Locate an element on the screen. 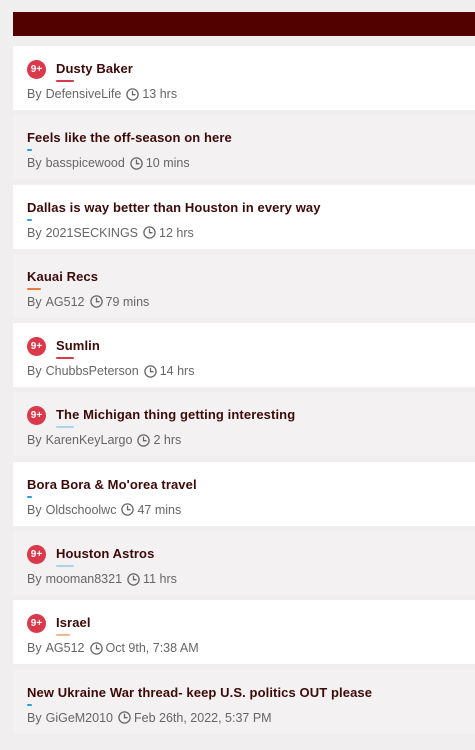  topic-timestamp: 79 mins is located at coordinates (127, 301).